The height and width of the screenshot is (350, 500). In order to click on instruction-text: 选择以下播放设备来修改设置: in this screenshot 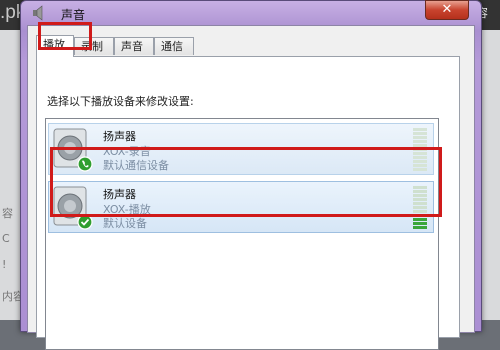, I will do `click(120, 101)`.